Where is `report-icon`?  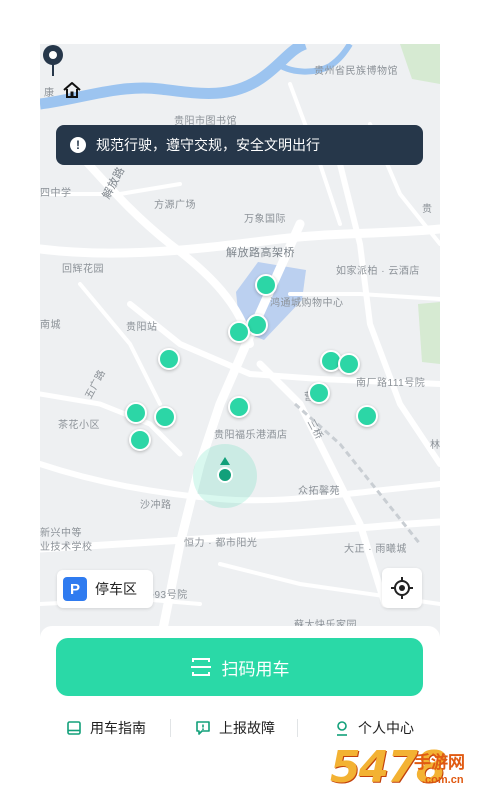 report-icon is located at coordinates (203, 728).